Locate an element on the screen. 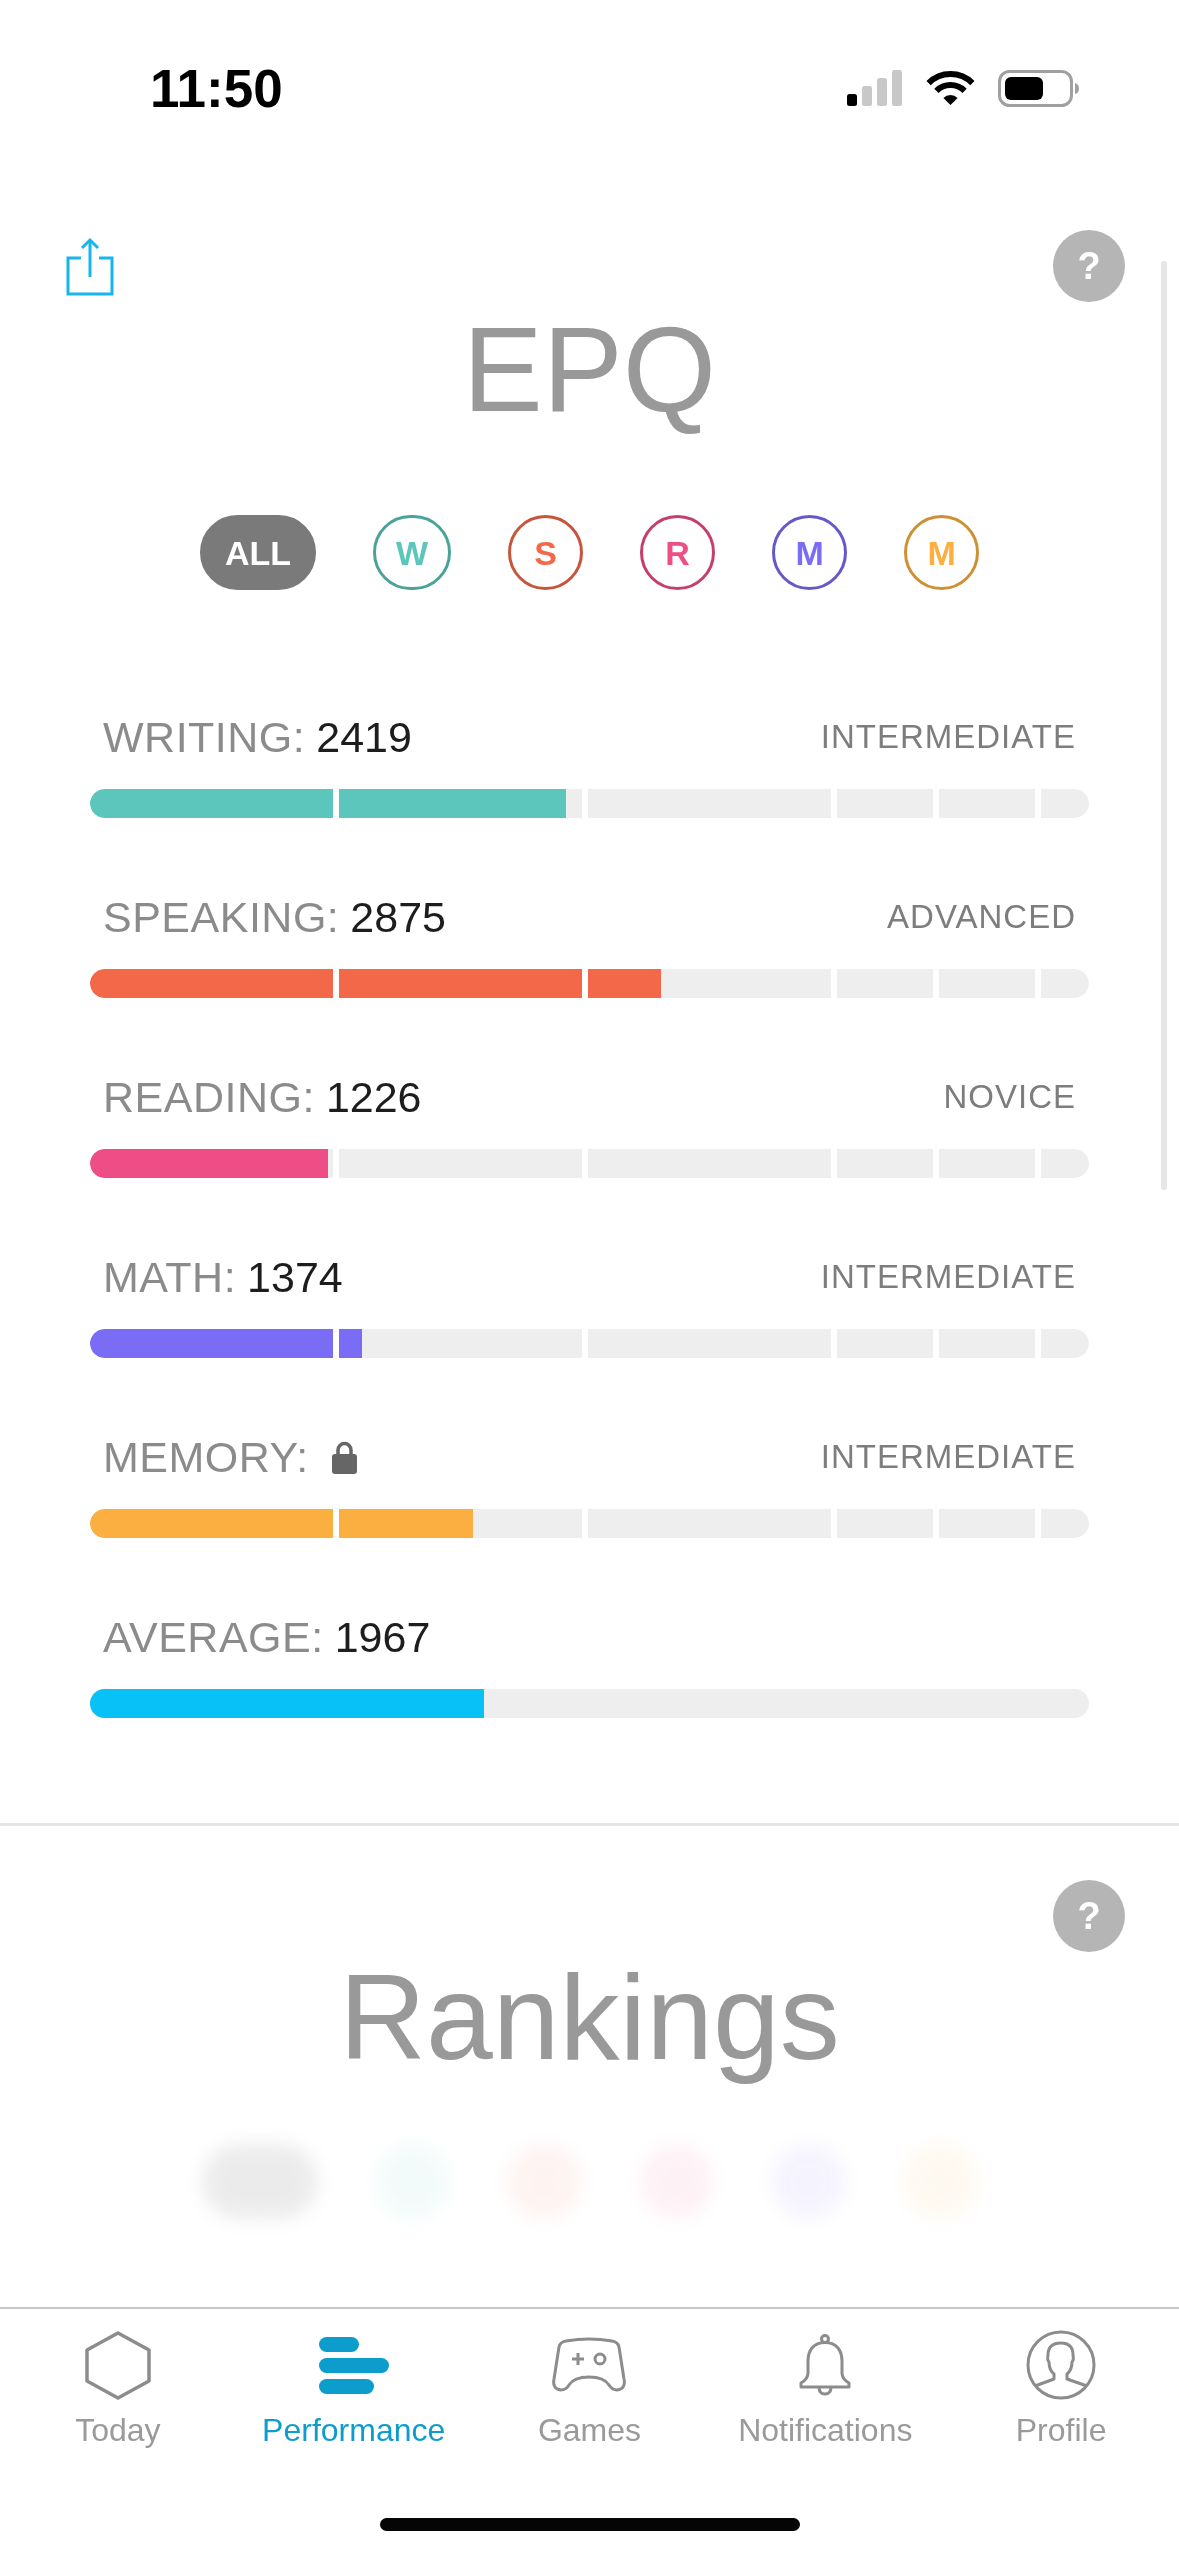  filter-chip: S is located at coordinates (546, 552).